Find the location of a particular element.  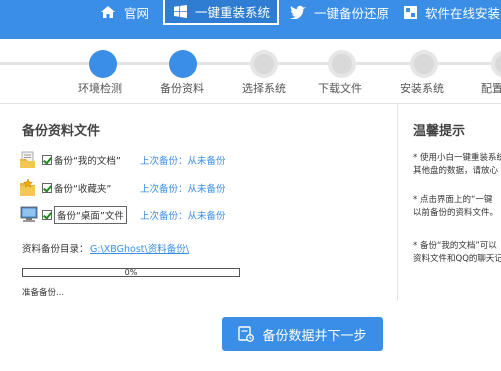

windows-icon is located at coordinates (180, 11).